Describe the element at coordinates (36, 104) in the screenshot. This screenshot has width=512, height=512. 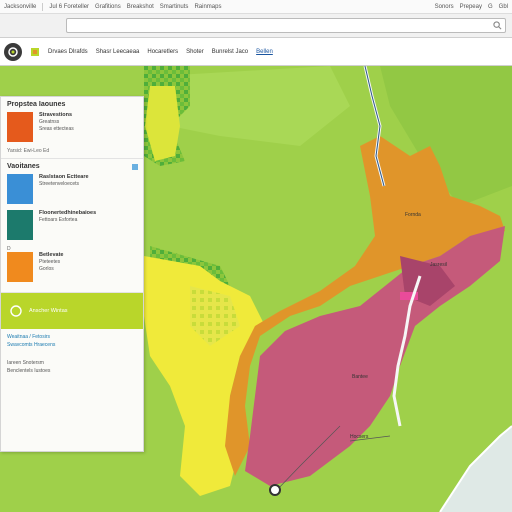
I see `panel-section-1-title: Propstea Iaounes` at that location.